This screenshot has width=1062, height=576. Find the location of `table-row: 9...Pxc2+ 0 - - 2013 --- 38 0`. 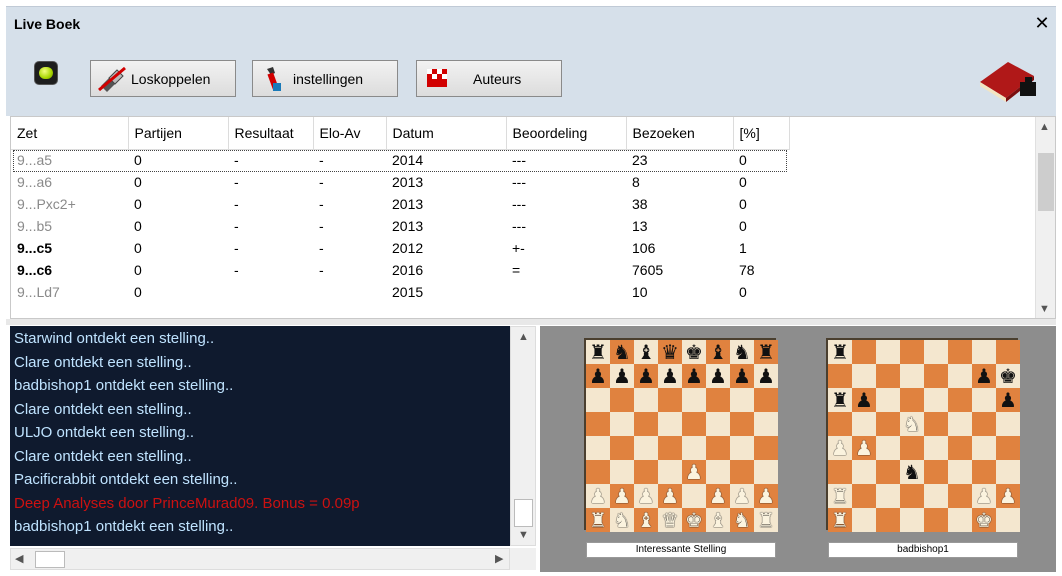

table-row: 9...Pxc2+ 0 - - 2013 --- 38 0 is located at coordinates (400, 204).